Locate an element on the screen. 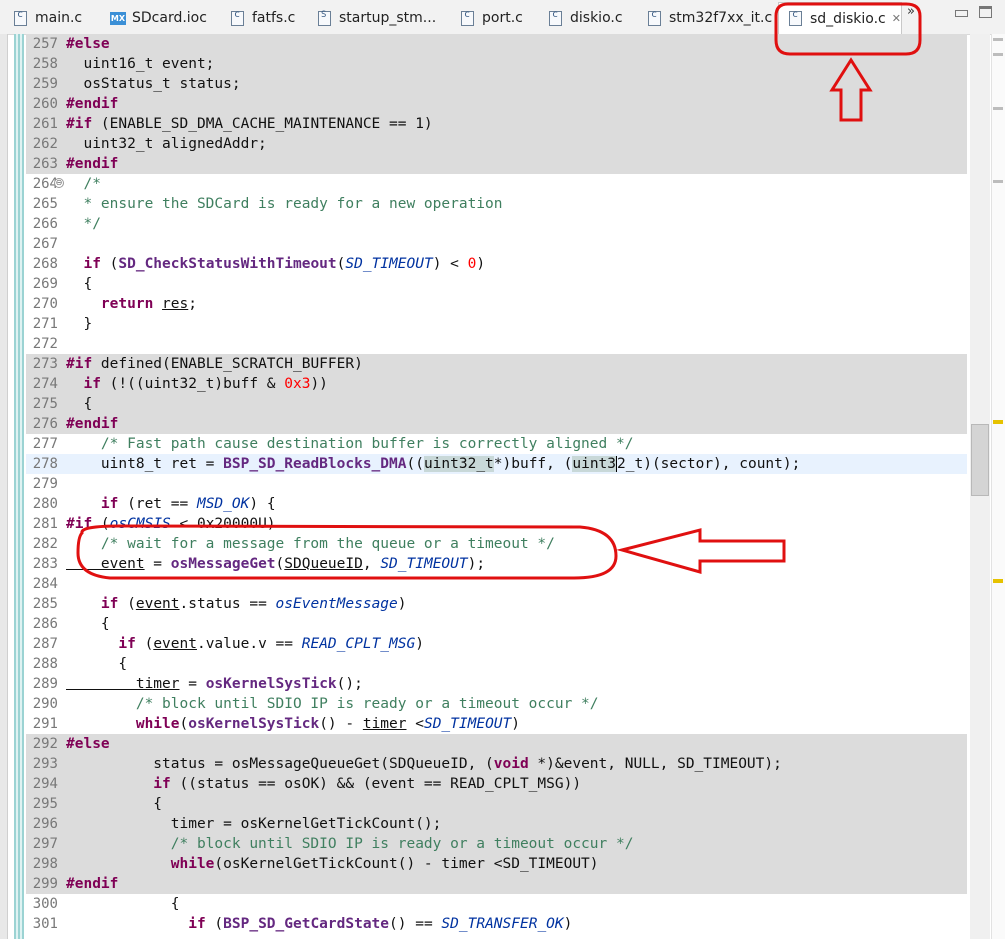  code-token: .value.v == is located at coordinates (249, 644).